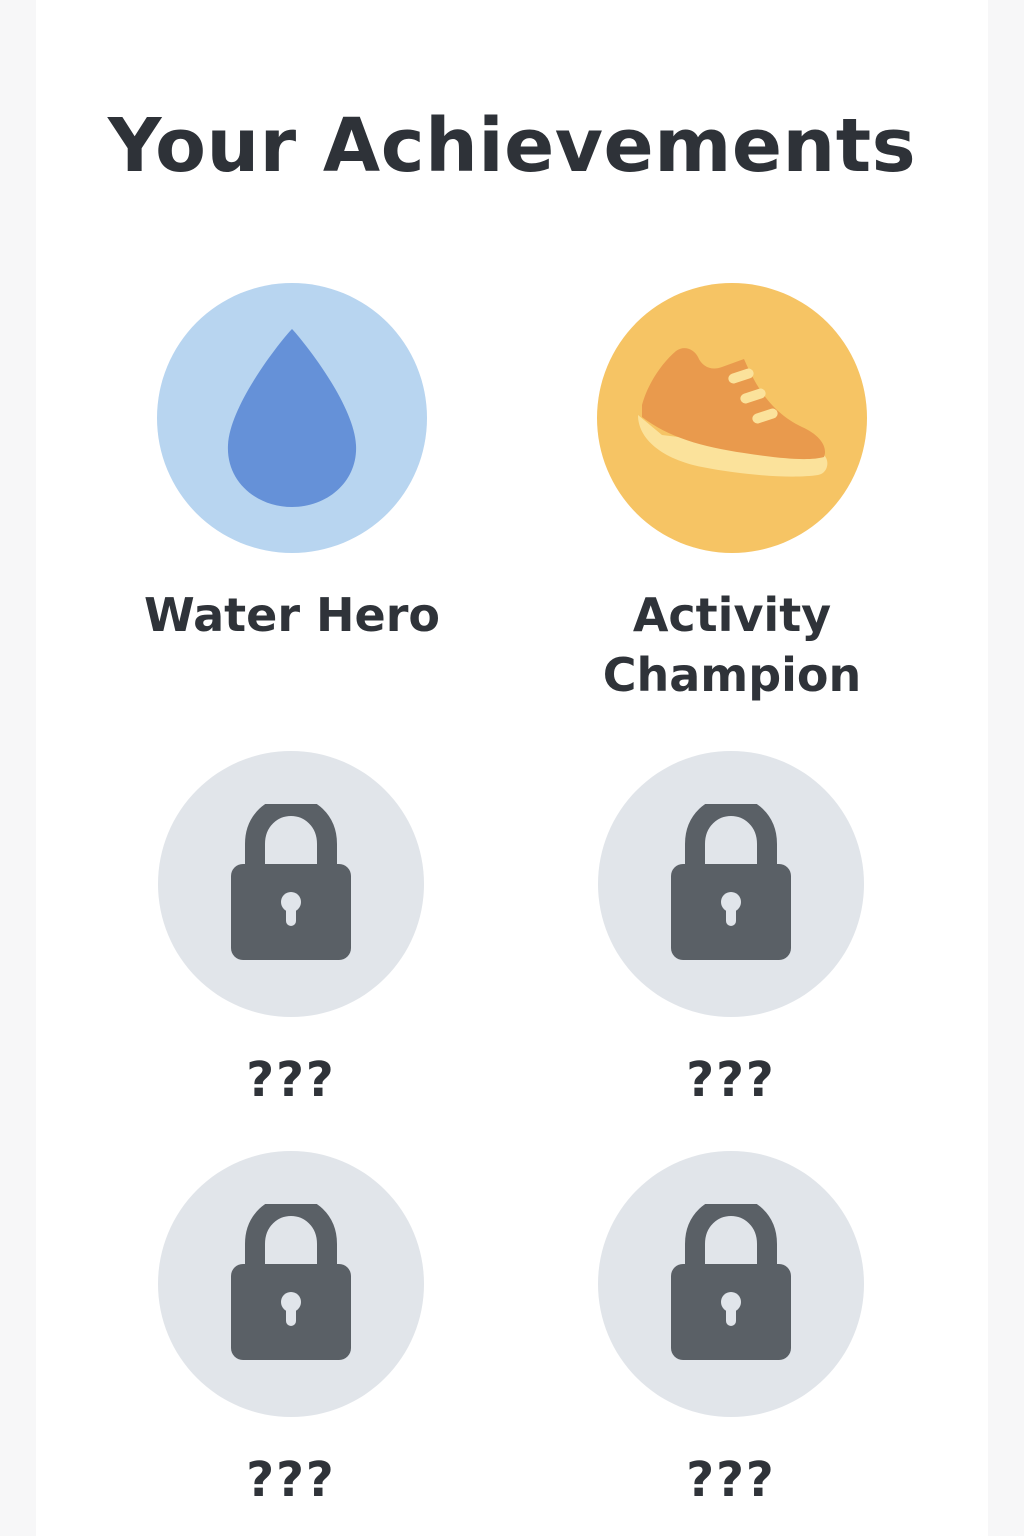 Image resolution: width=1024 pixels, height=1536 pixels. Describe the element at coordinates (291, 615) in the screenshot. I see `badge-label-water-hero: Water Hero` at that location.